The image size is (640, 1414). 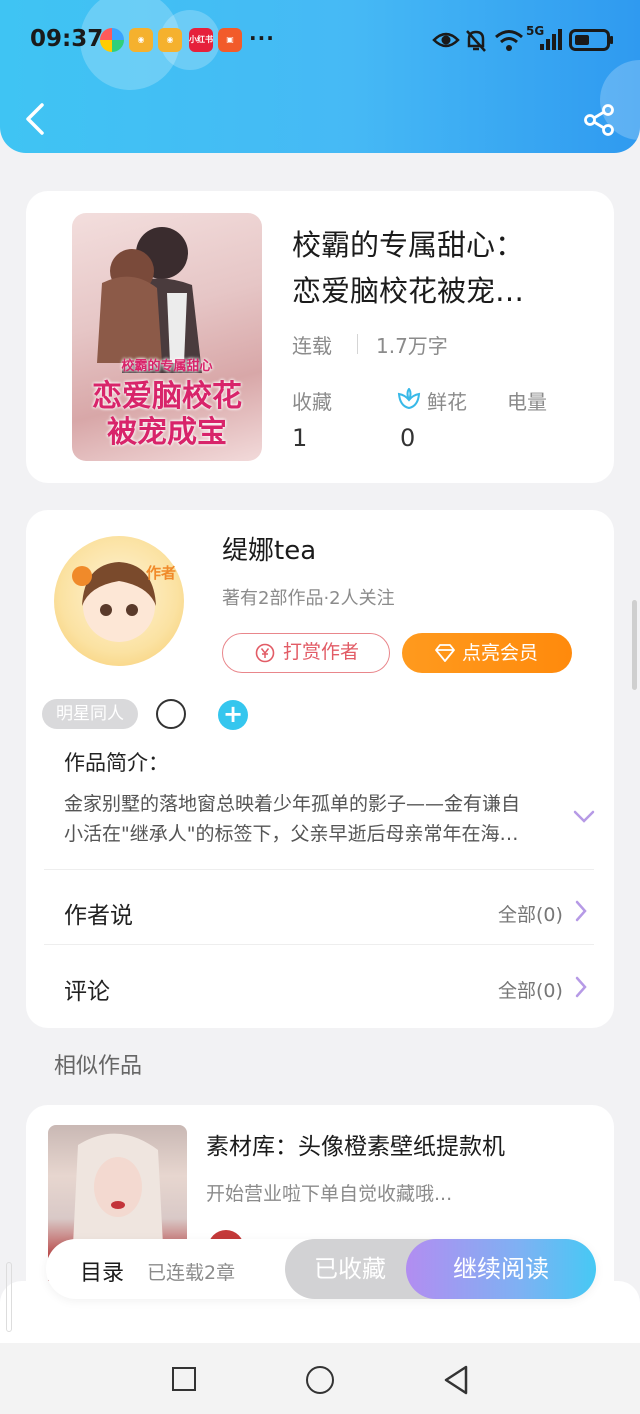 What do you see at coordinates (445, 653) in the screenshot?
I see `diamond-icon` at bounding box center [445, 653].